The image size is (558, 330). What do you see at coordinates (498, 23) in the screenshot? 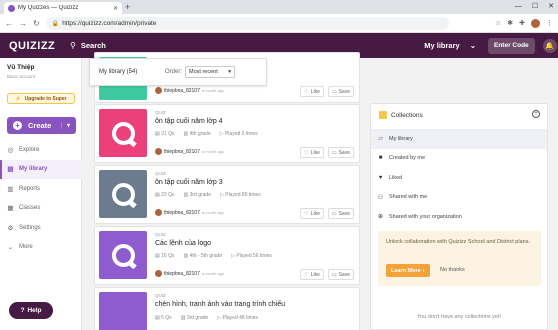
I see `star-icon: ☆` at bounding box center [498, 23].